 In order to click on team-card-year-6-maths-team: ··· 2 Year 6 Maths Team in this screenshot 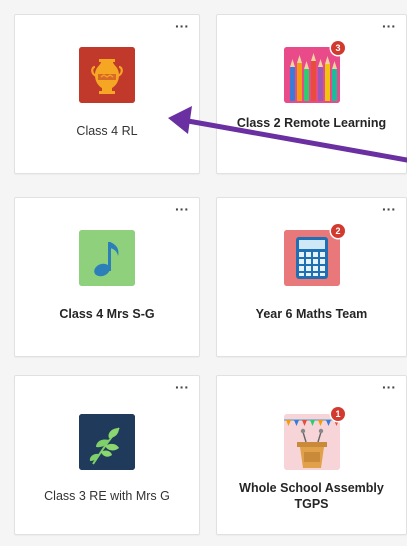, I will do `click(311, 277)`.